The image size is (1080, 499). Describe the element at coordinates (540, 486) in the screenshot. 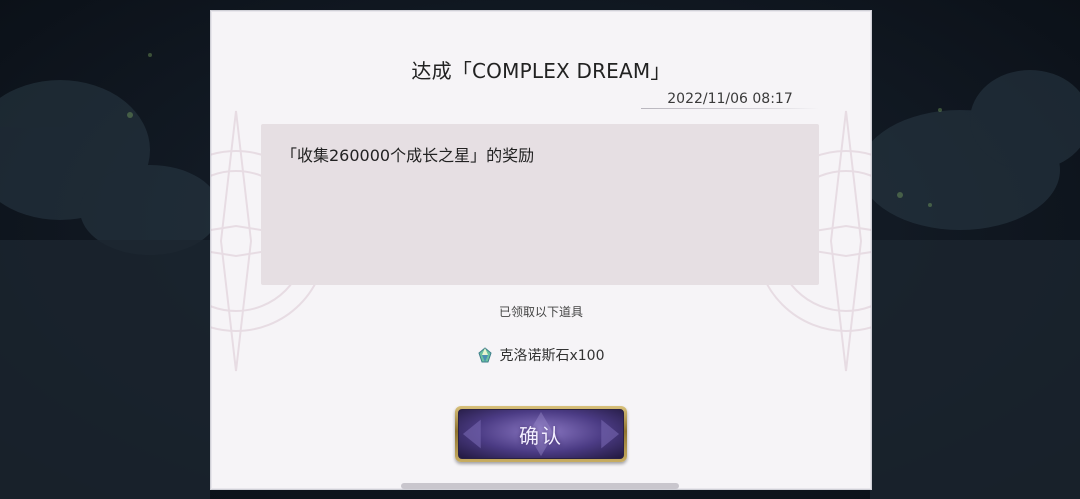

I see `scroll-handle` at that location.